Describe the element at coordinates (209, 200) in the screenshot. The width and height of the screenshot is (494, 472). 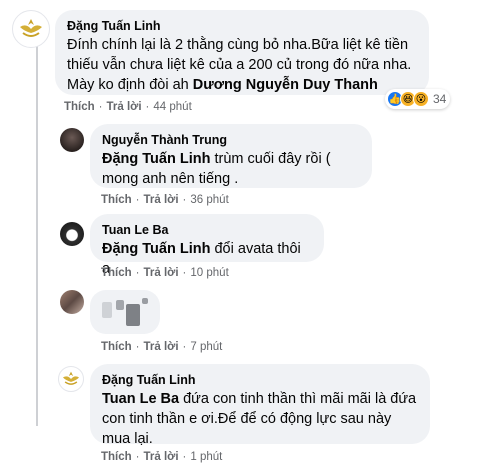
I see `timestamp: 36 phút` at that location.